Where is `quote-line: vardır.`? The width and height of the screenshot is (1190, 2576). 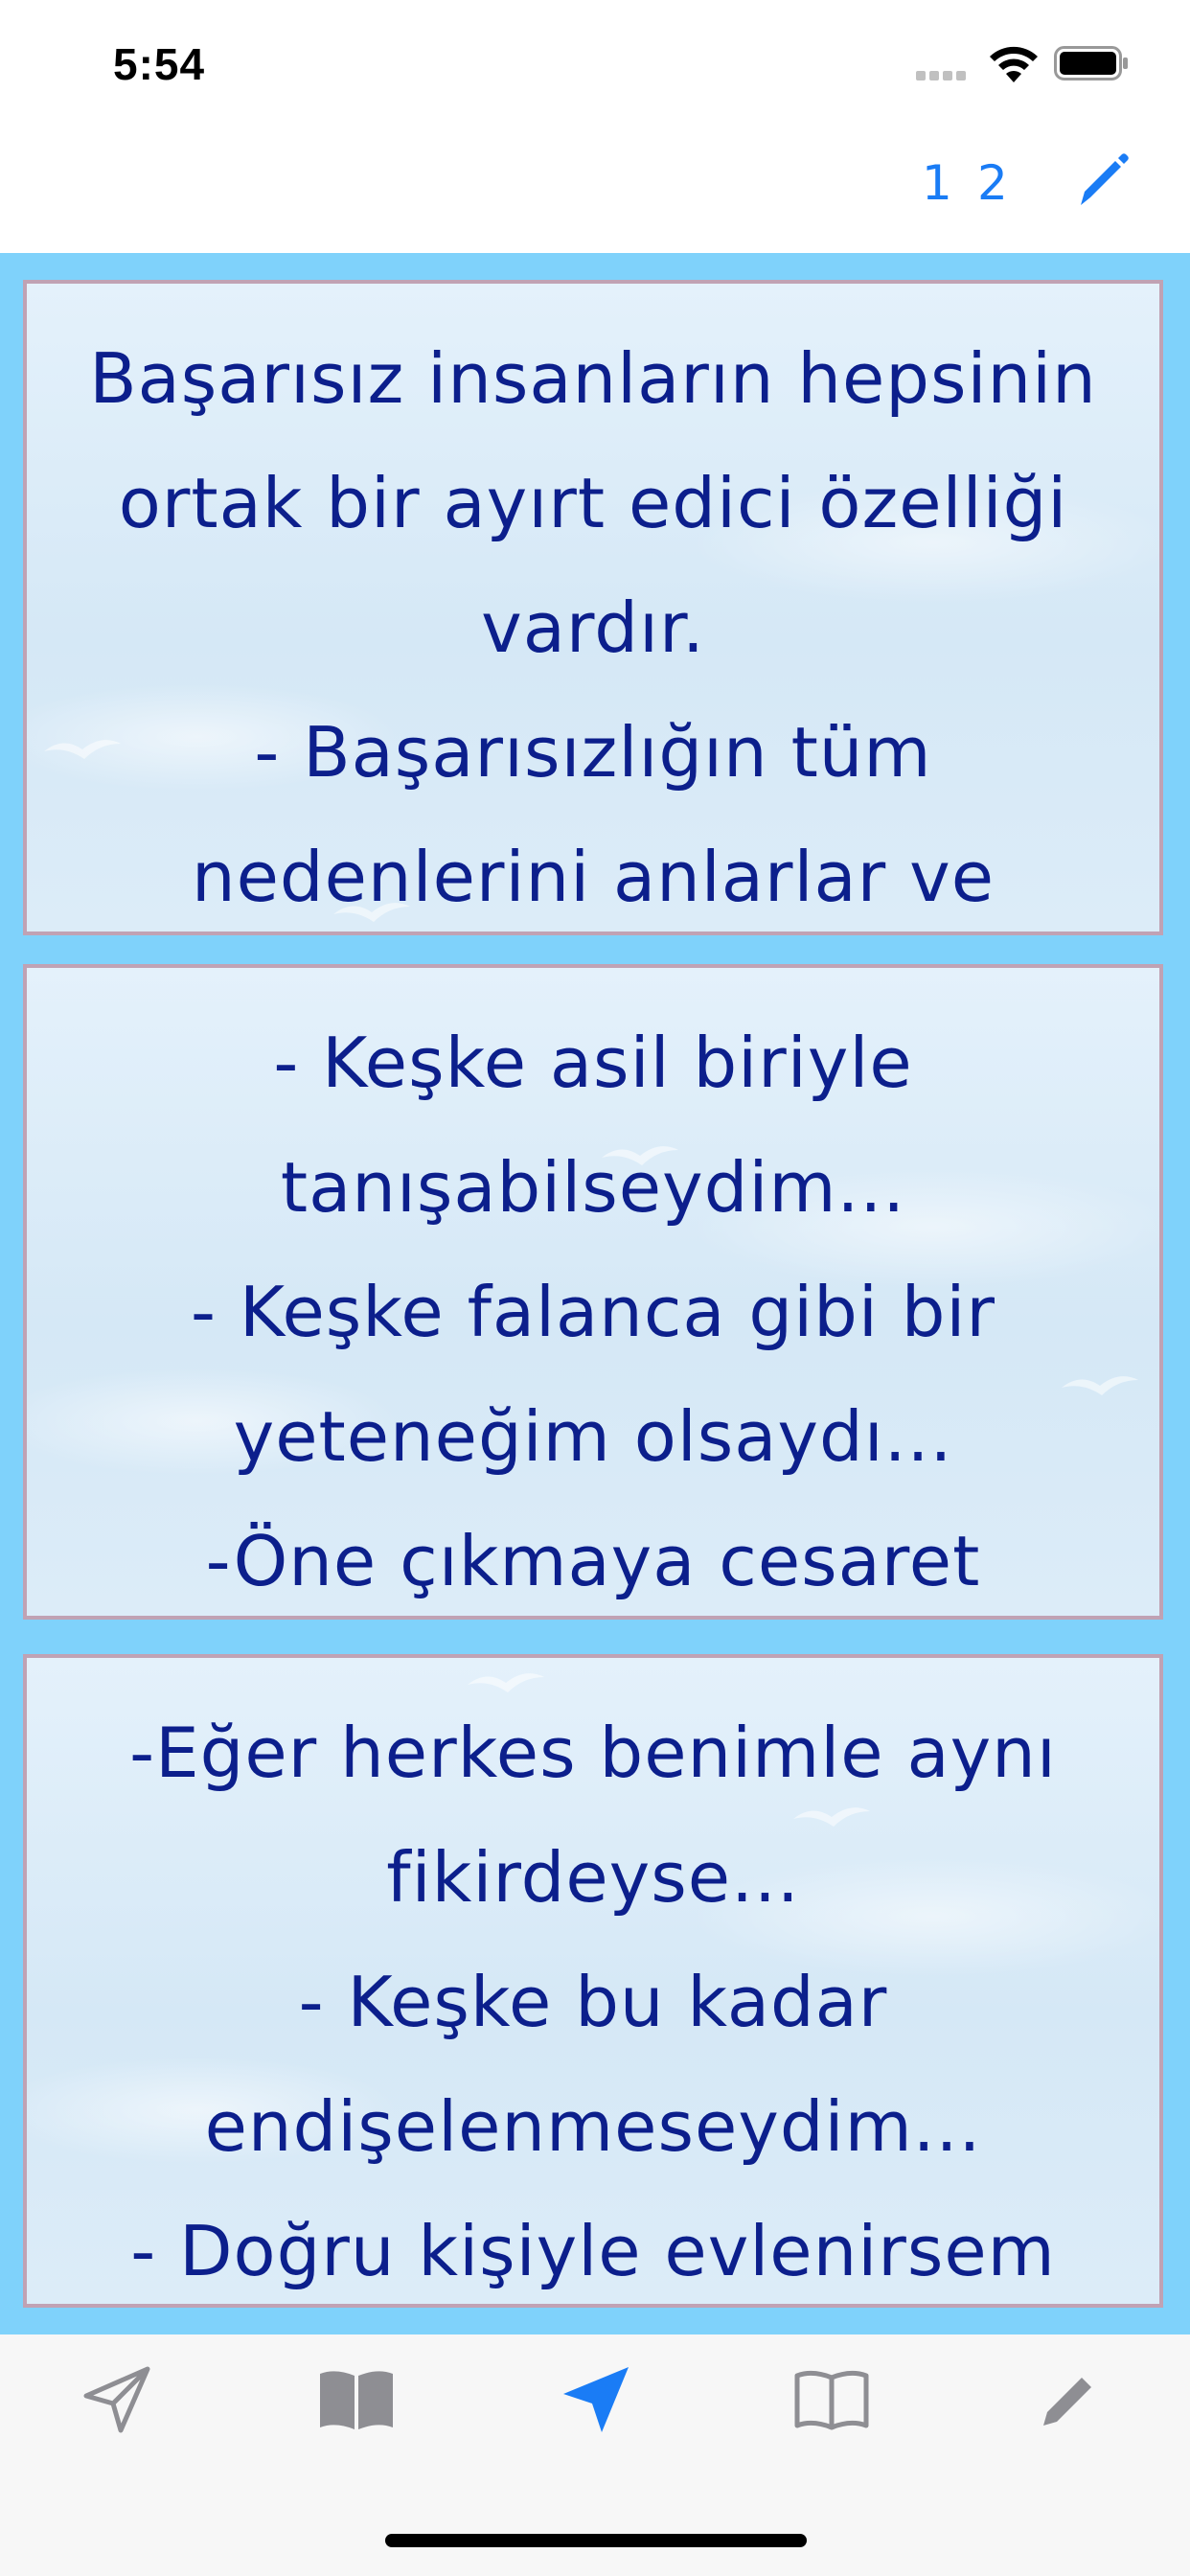 quote-line: vardır. is located at coordinates (593, 627).